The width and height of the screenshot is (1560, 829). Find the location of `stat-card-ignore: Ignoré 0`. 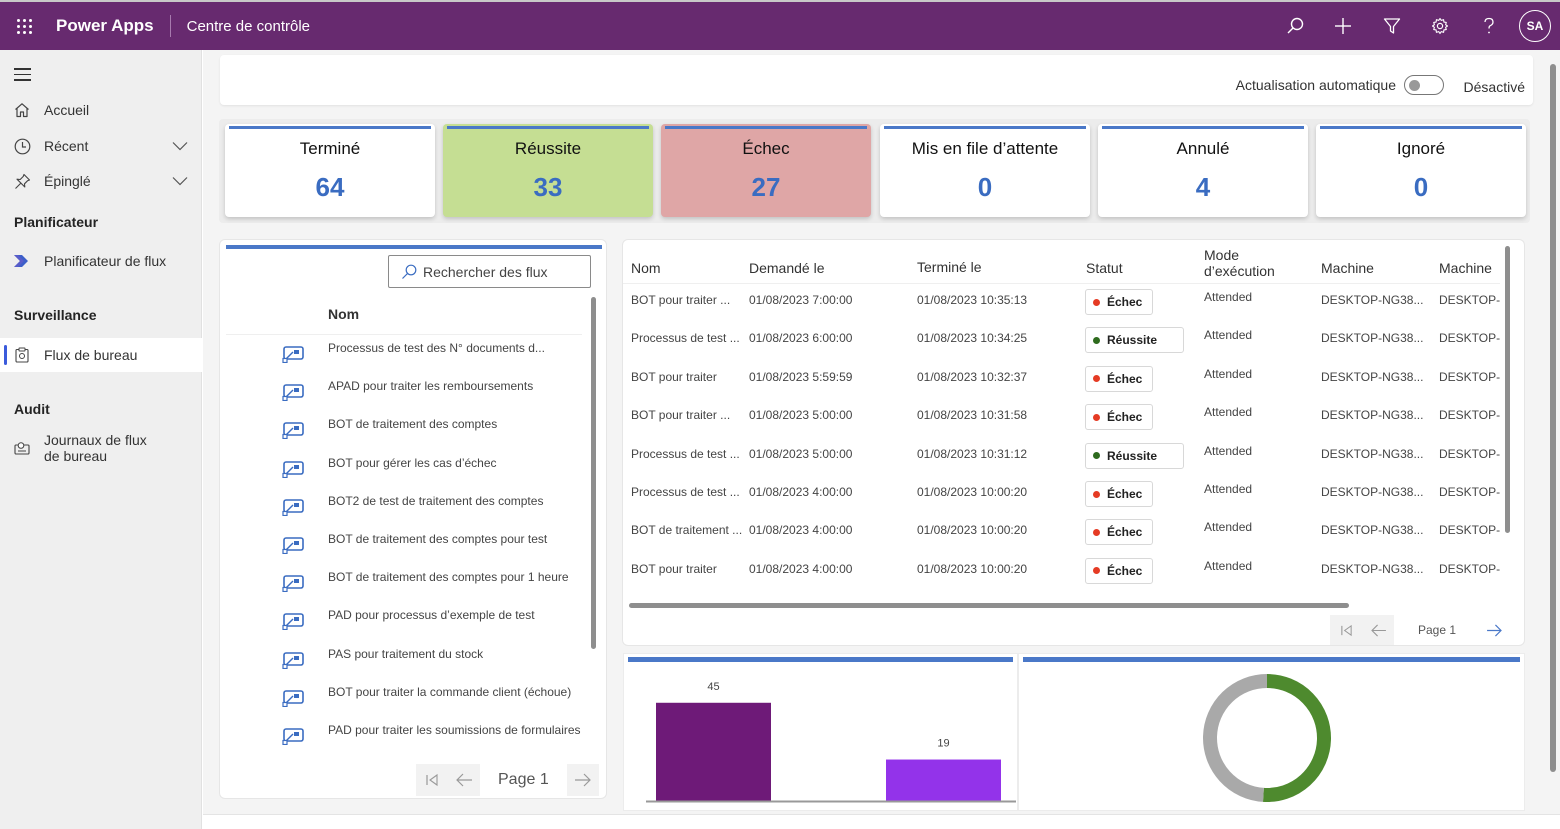

stat-card-ignore: Ignoré 0 is located at coordinates (1421, 170).